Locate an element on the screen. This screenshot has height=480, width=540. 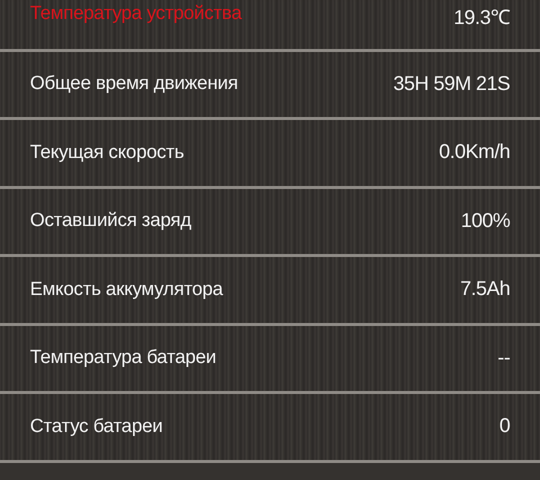
row-value: 0 is located at coordinates (504, 426).